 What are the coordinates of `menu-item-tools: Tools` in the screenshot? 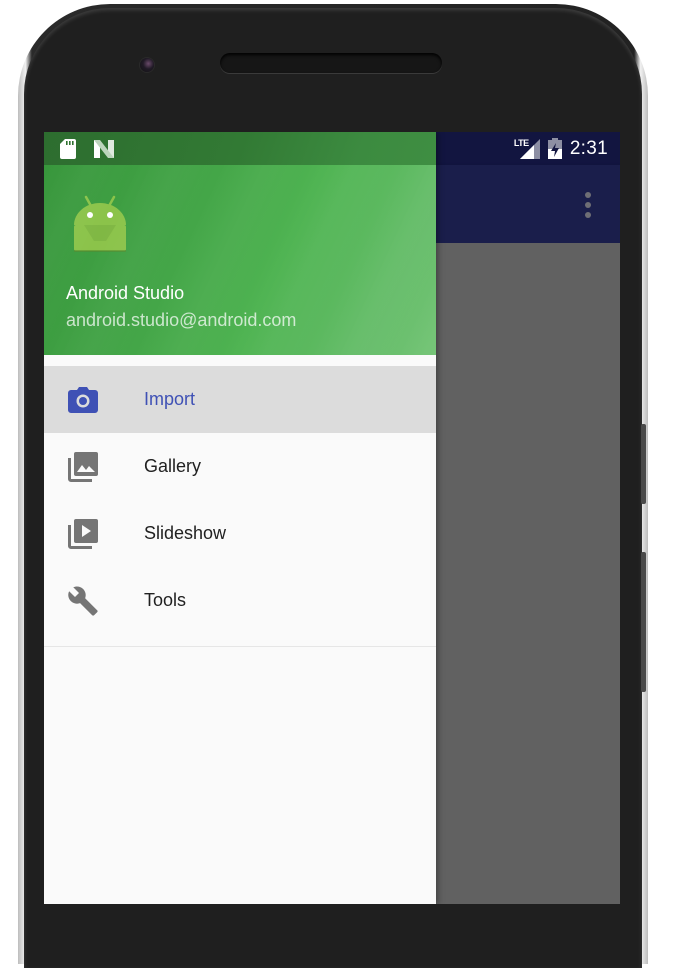 It's located at (240, 600).